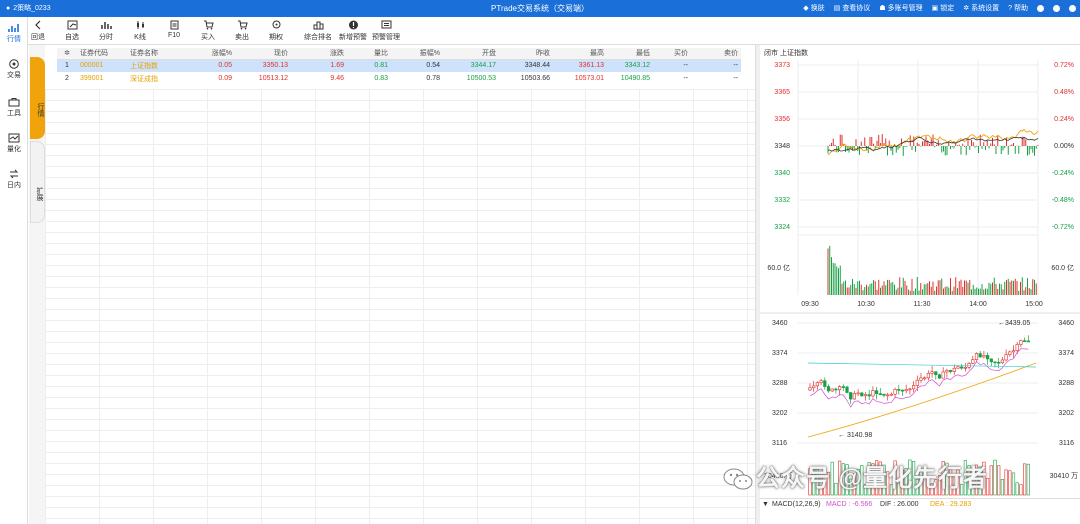 The image size is (1080, 524). Describe the element at coordinates (208, 31) in the screenshot. I see `buy-button: 买入` at that location.